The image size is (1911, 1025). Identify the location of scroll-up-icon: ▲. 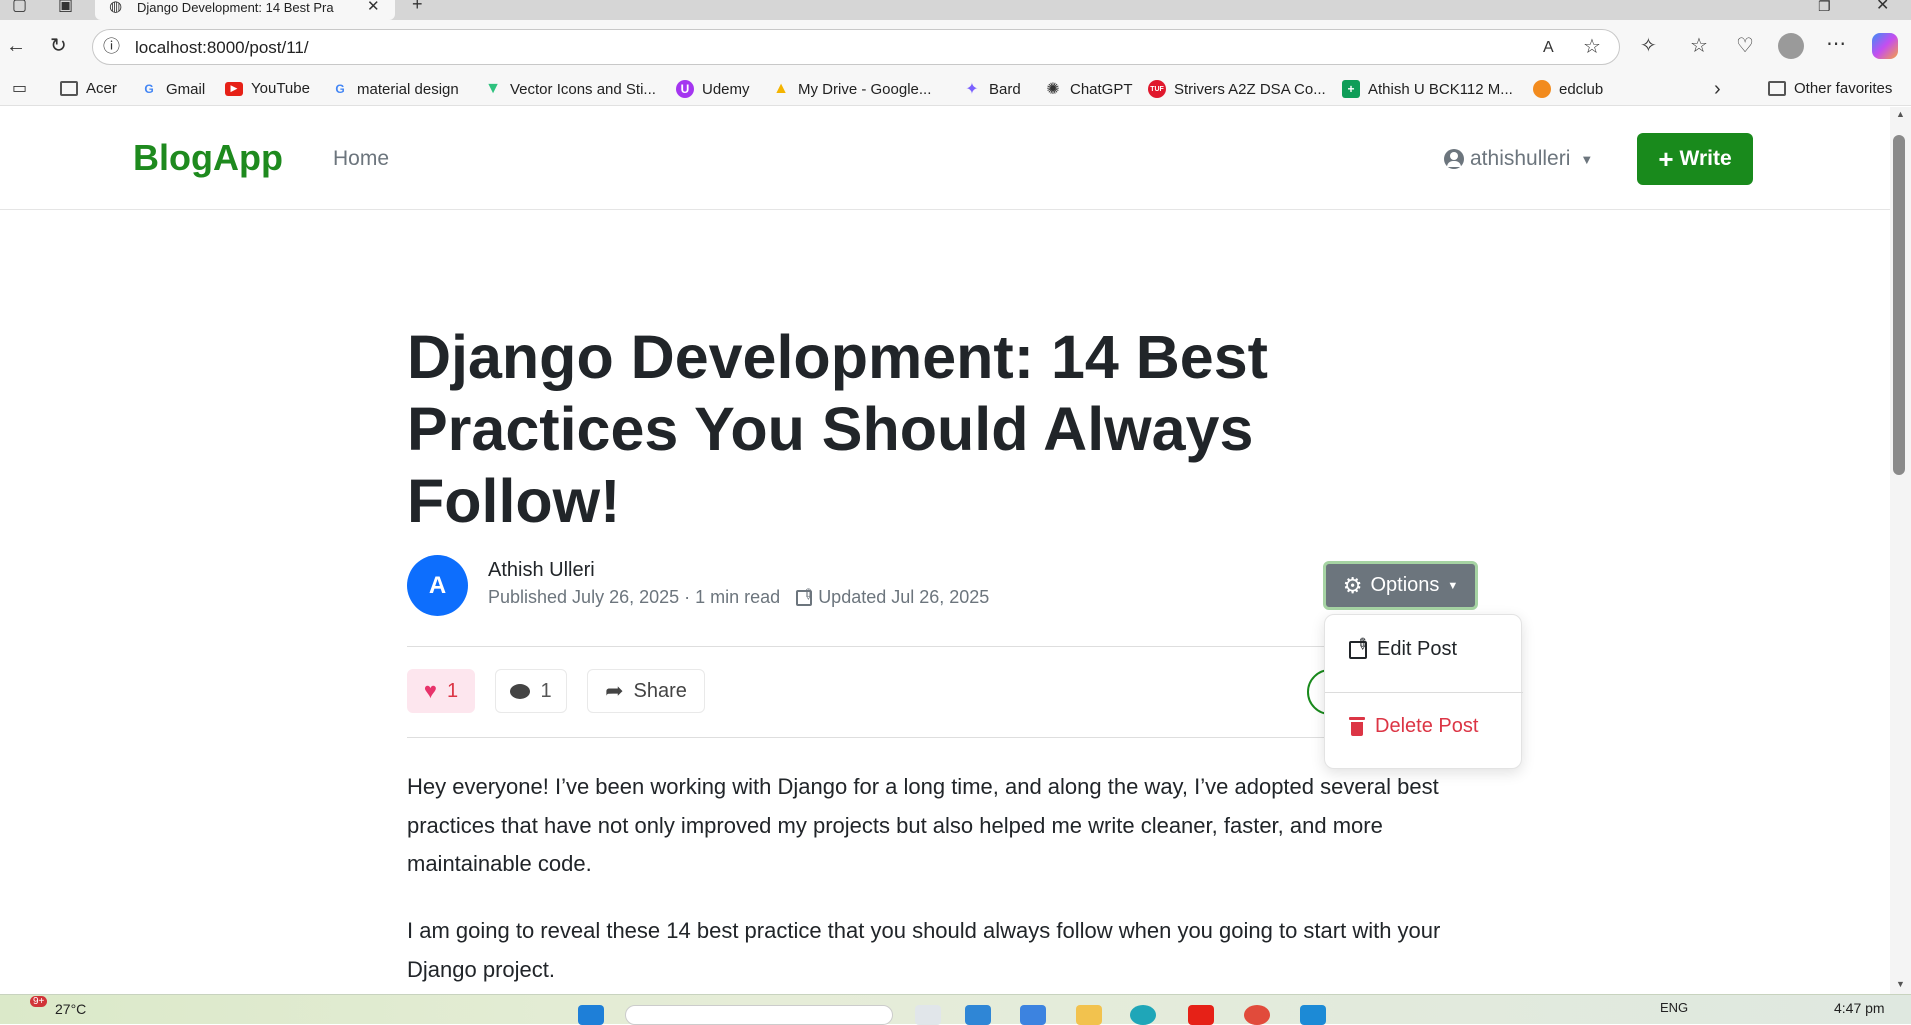
(1900, 114).